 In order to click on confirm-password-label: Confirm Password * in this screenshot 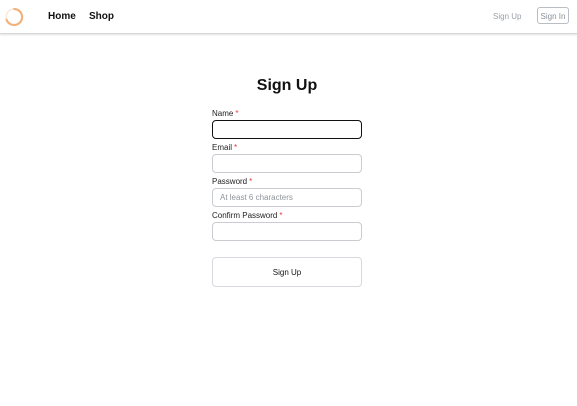, I will do `click(247, 215)`.